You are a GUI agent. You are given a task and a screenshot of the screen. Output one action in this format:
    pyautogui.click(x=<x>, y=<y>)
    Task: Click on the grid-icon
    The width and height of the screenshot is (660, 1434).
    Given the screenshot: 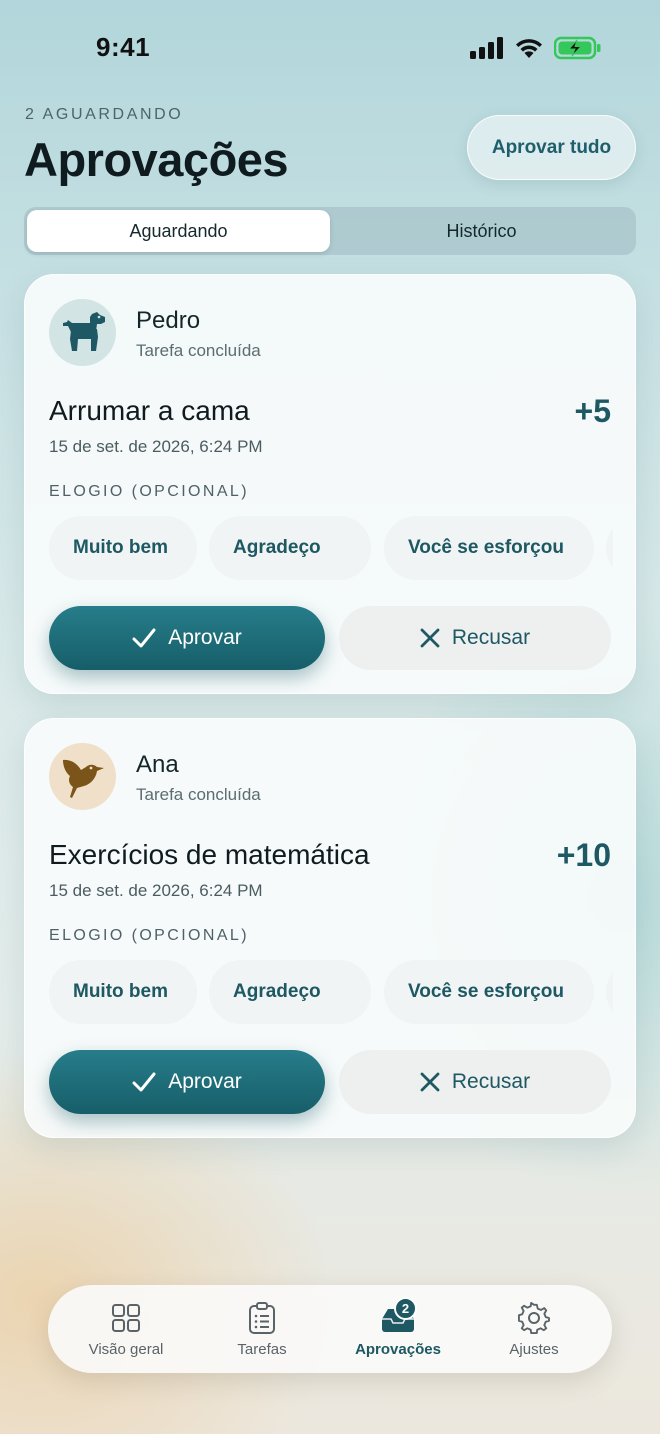 What is the action you would take?
    pyautogui.click(x=126, y=1317)
    